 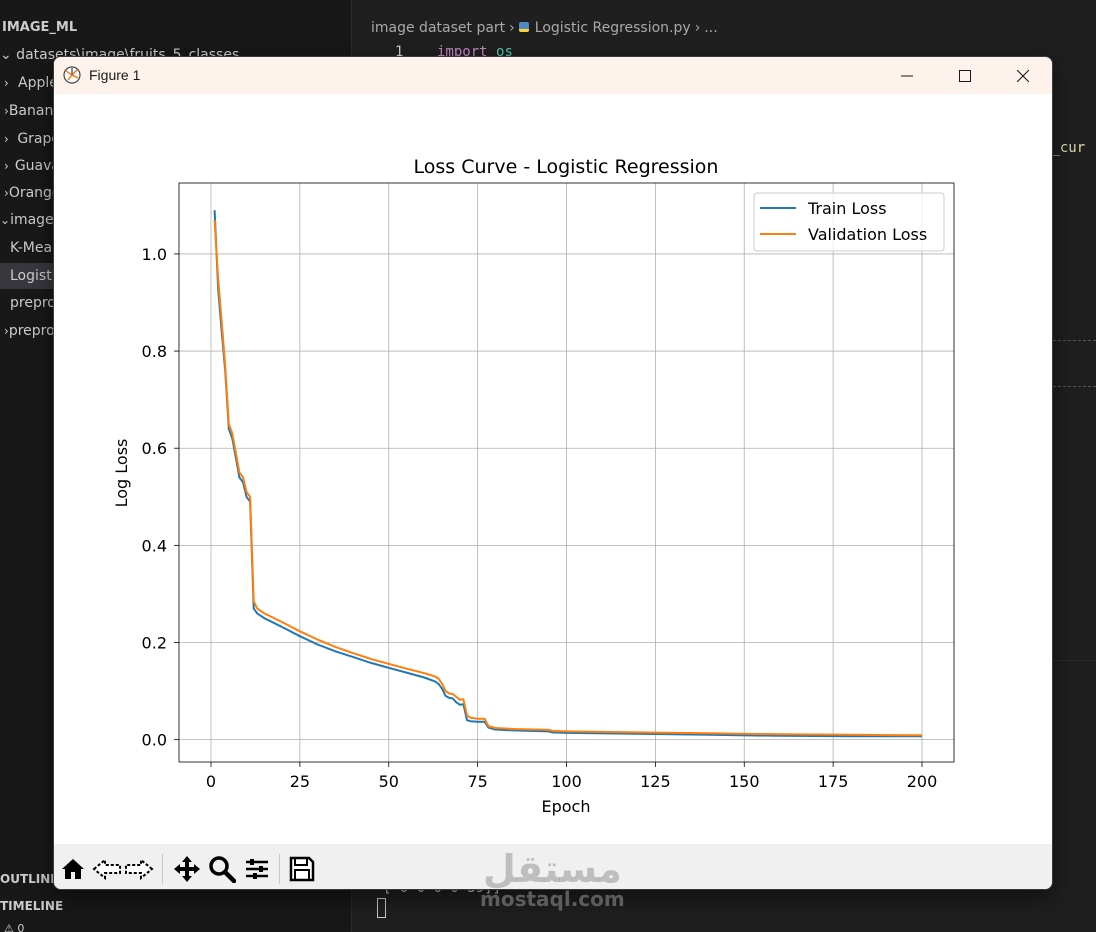 I want to click on tree-item: ⌄image dataset part, so click(x=30, y=220).